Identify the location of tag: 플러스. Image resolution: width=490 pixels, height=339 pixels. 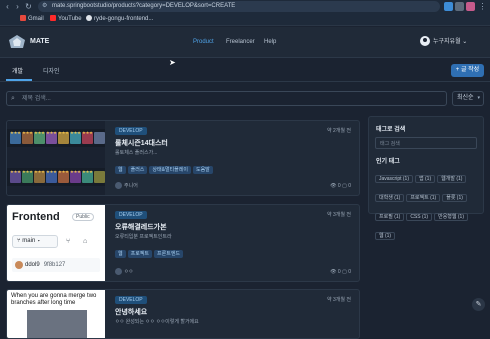
(137, 170).